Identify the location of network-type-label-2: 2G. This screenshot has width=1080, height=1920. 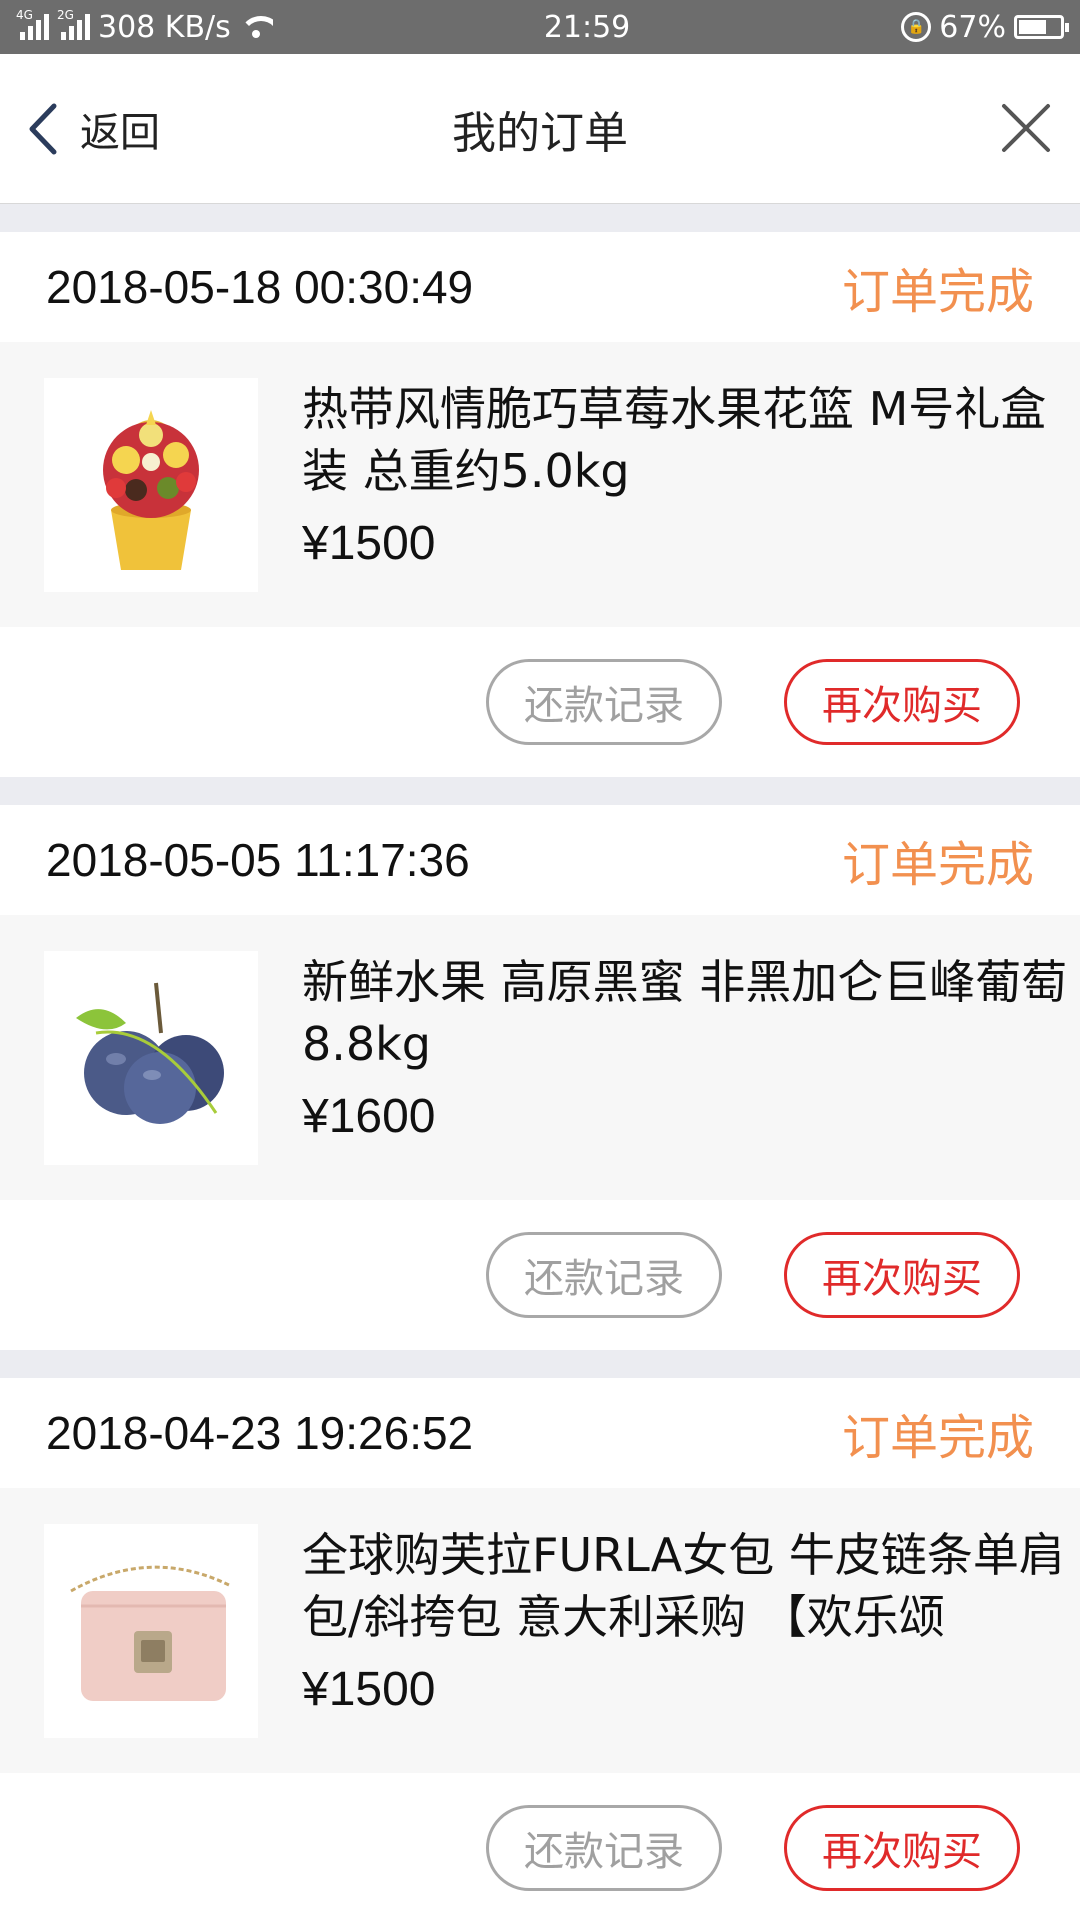
(65, 15).